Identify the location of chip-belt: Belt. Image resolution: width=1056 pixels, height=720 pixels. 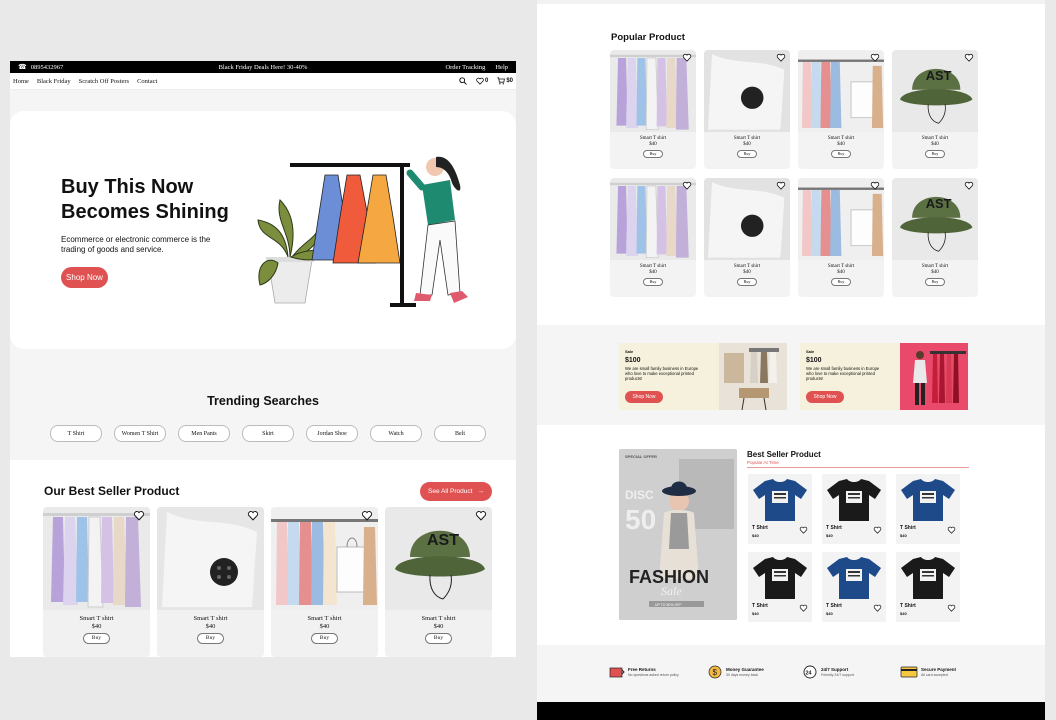
(460, 433).